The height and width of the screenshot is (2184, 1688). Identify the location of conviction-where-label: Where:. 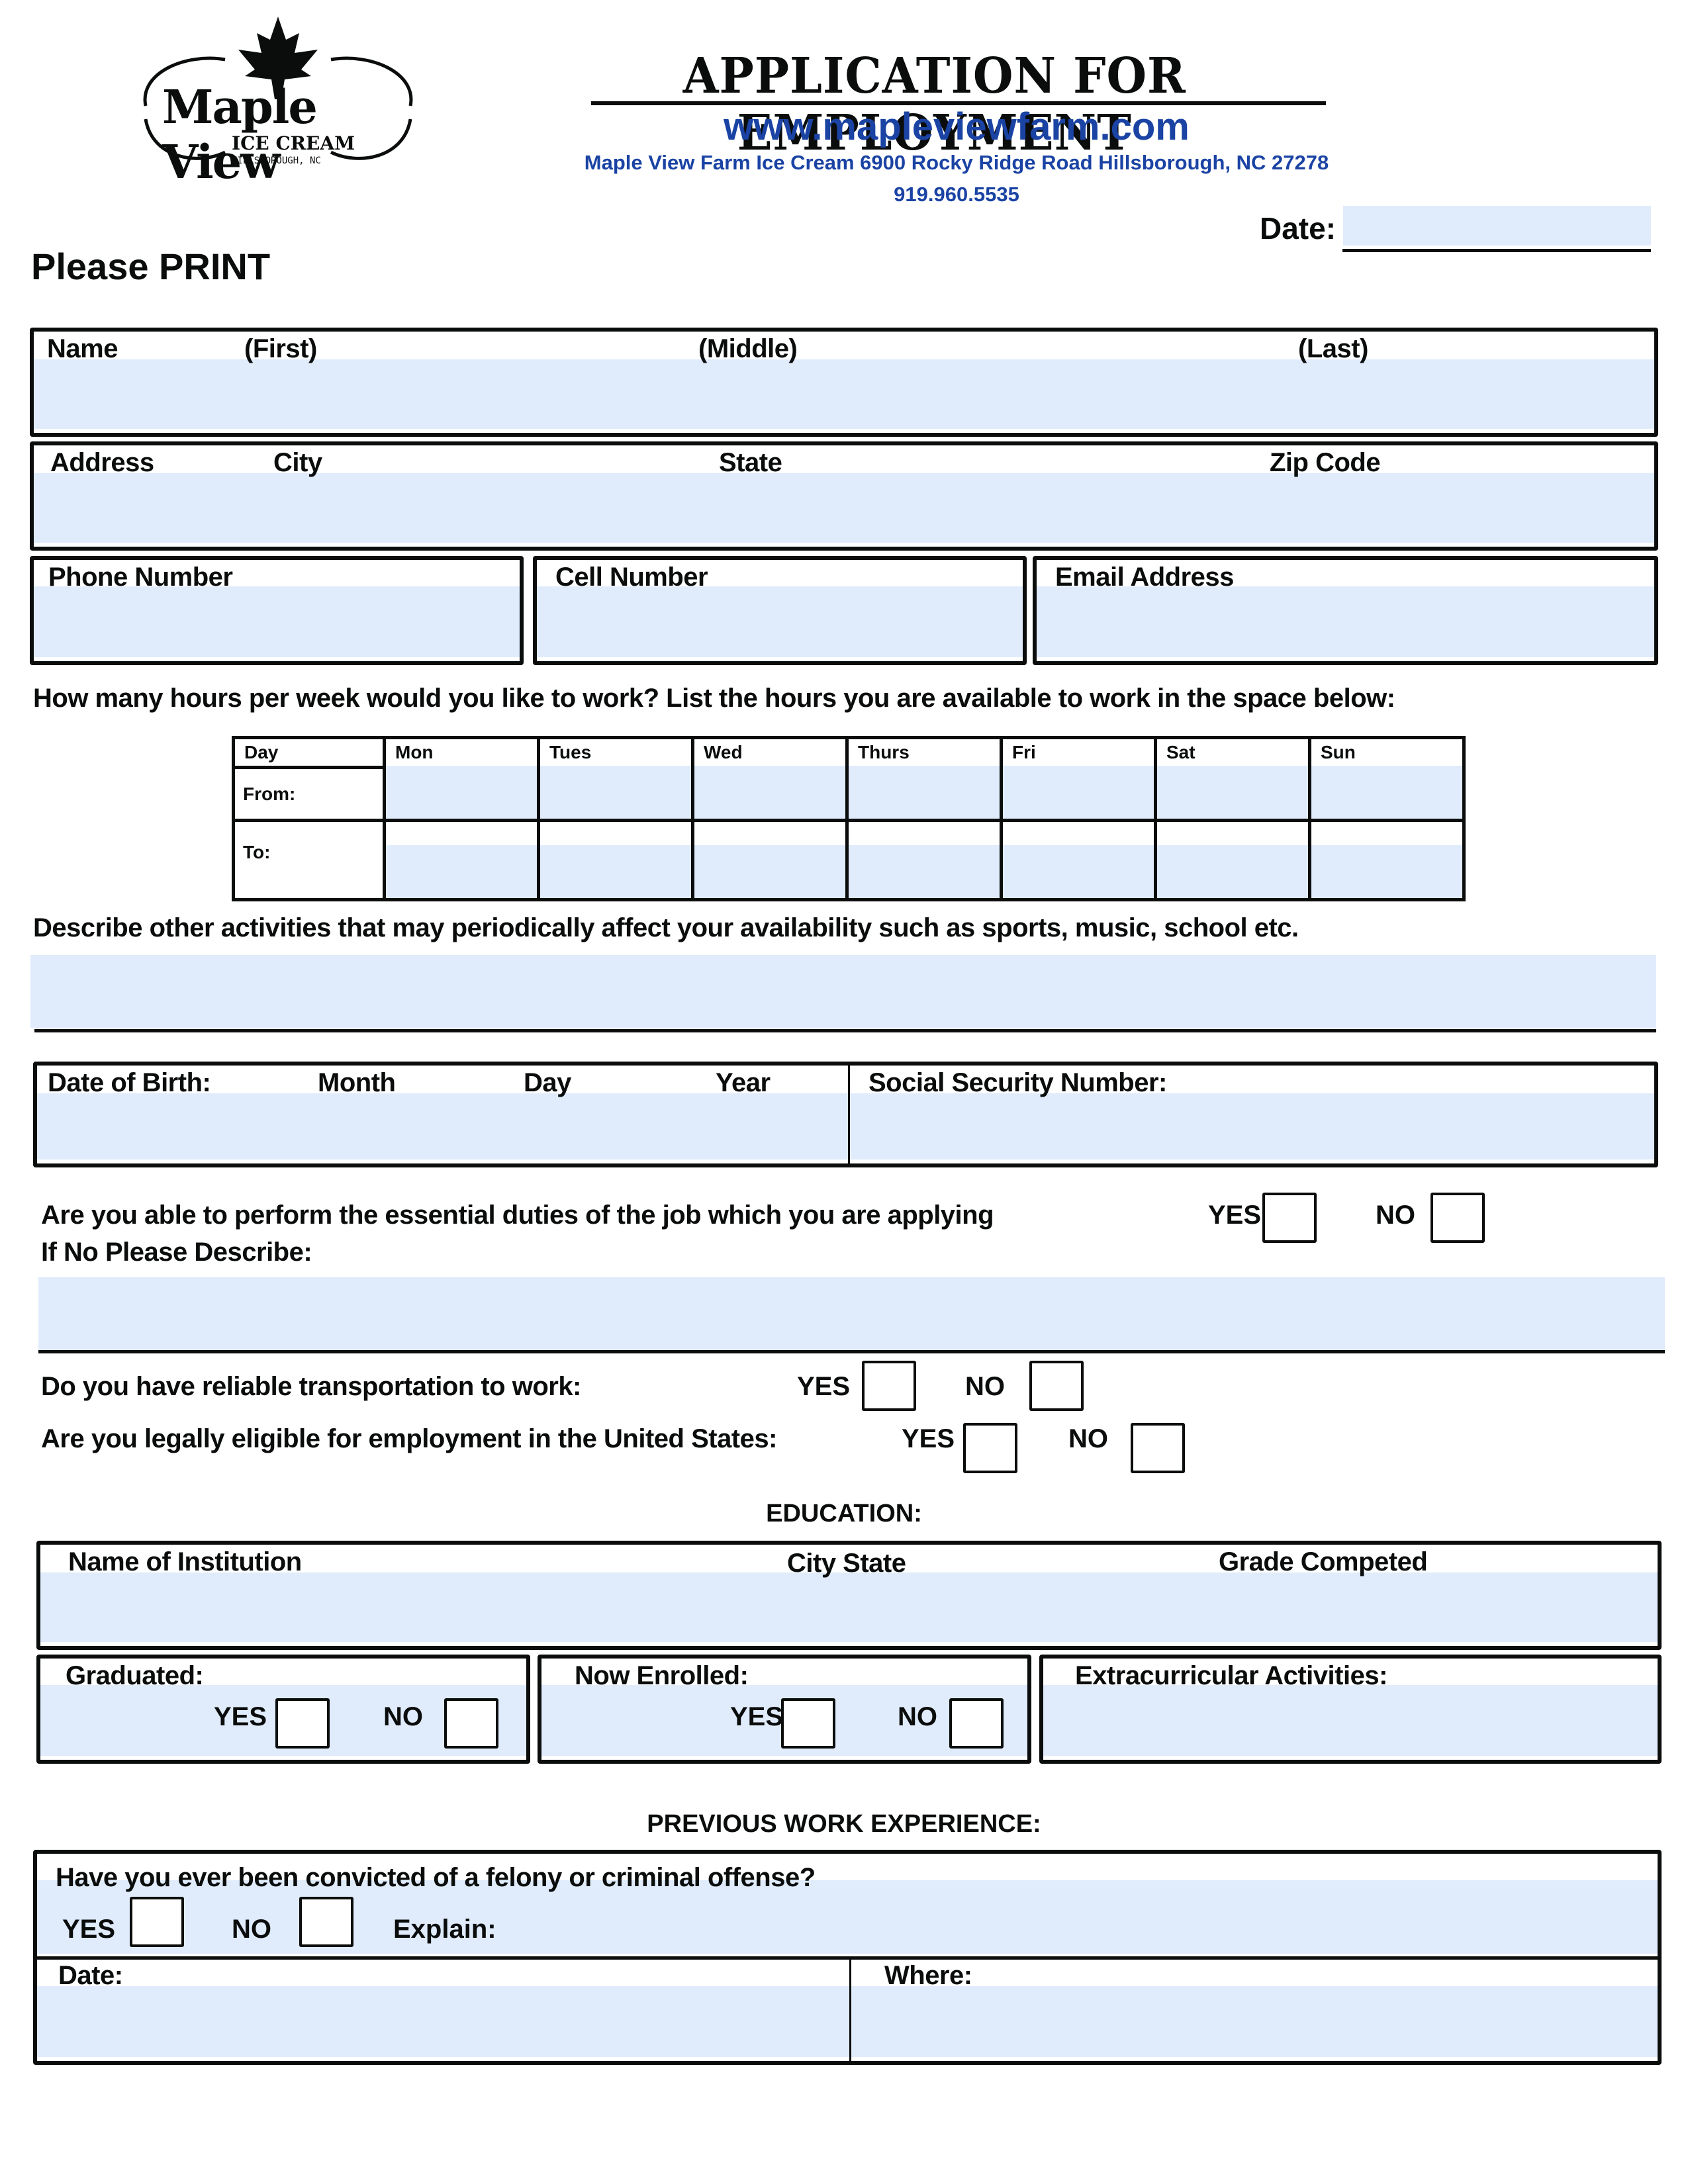
(928, 1976).